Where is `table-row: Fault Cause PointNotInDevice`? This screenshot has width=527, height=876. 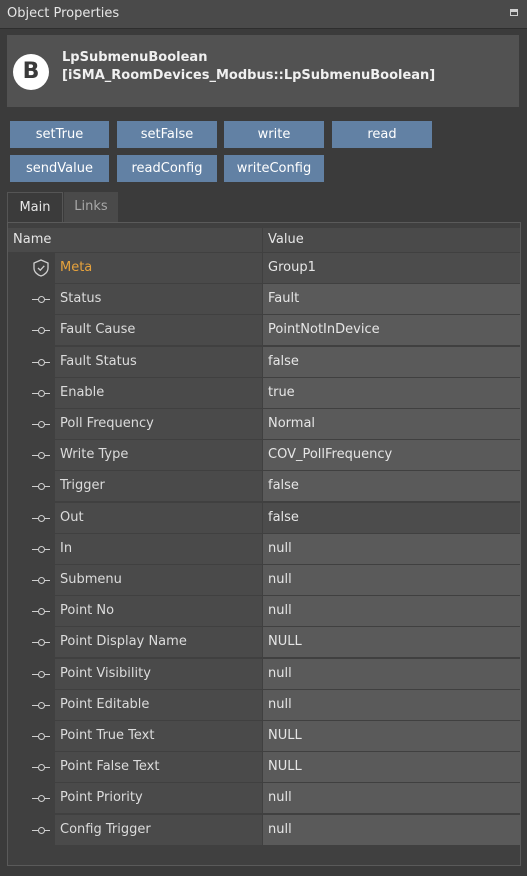 table-row: Fault Cause PointNotInDevice is located at coordinates (264, 331).